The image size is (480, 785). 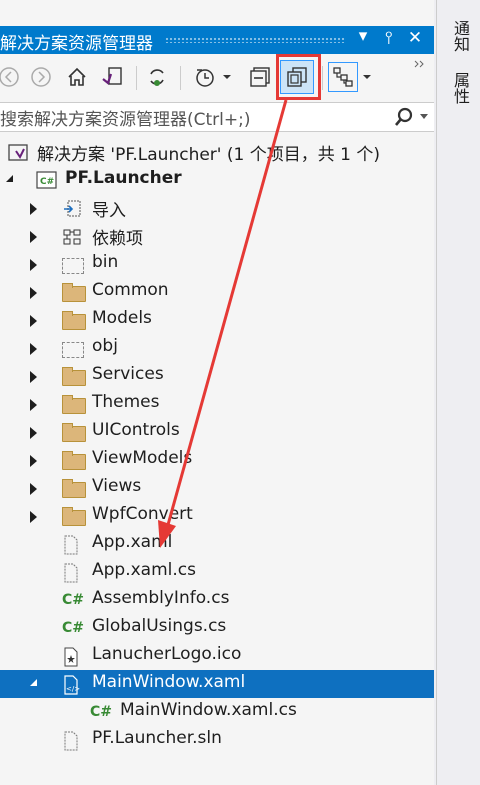 I want to click on ico-file-icon, so click(x=73, y=657).